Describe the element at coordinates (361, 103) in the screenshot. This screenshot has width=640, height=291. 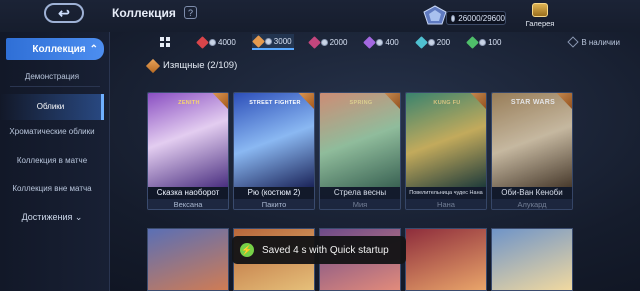
I see `skin-series-logo: SPRING` at that location.